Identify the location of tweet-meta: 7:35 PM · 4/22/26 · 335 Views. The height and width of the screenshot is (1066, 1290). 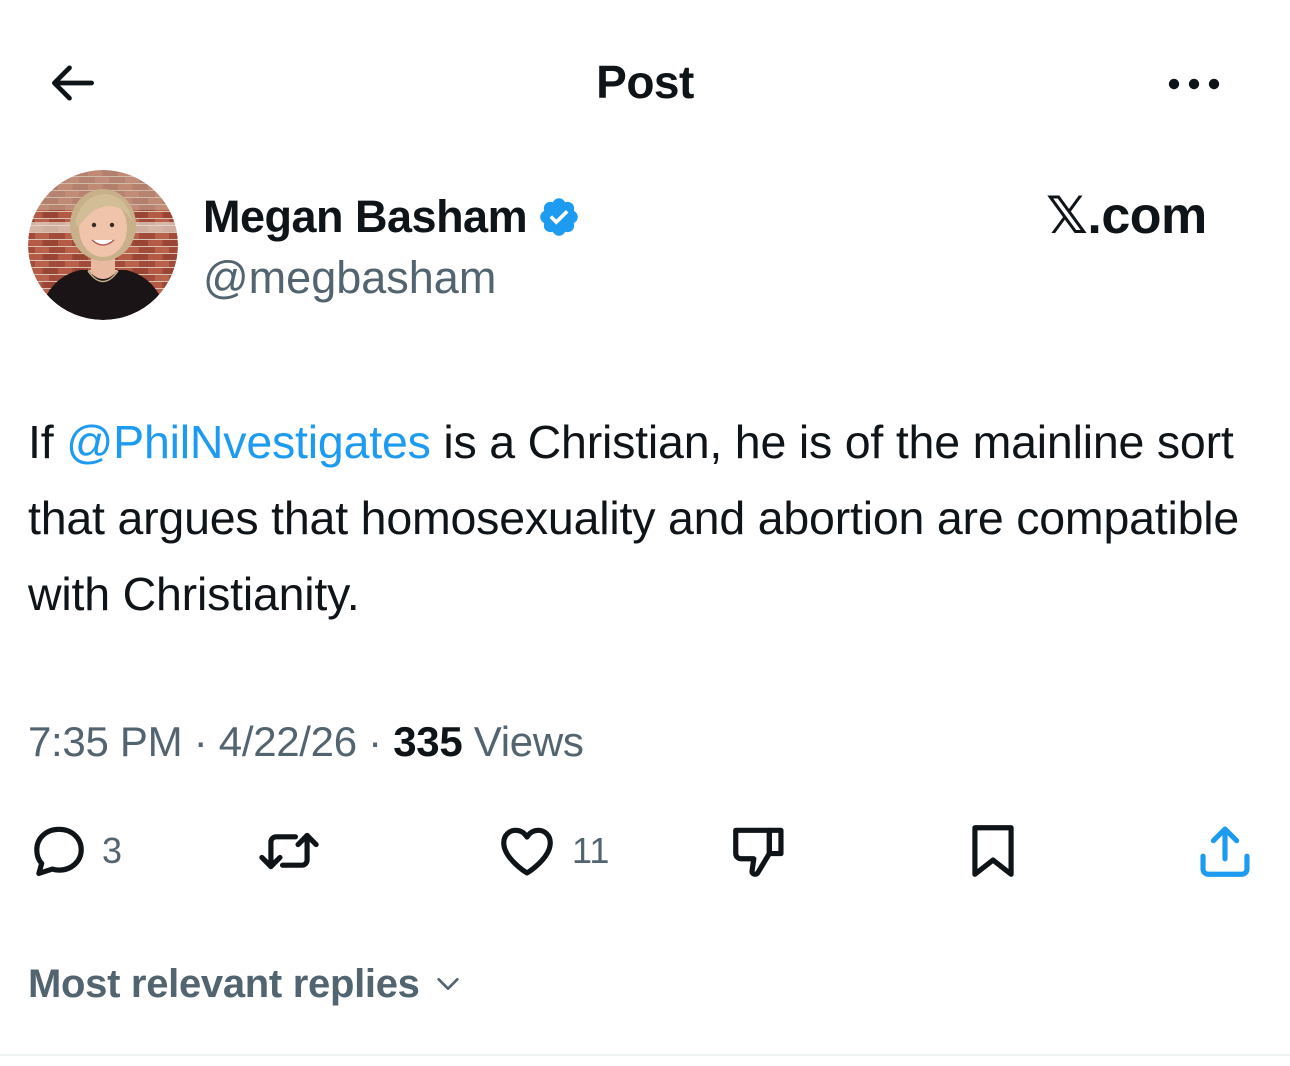
(306, 742).